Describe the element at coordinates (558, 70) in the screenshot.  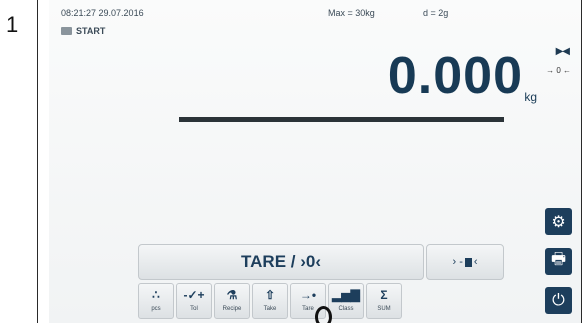
I see `zero-indicator: → 0 ←` at that location.